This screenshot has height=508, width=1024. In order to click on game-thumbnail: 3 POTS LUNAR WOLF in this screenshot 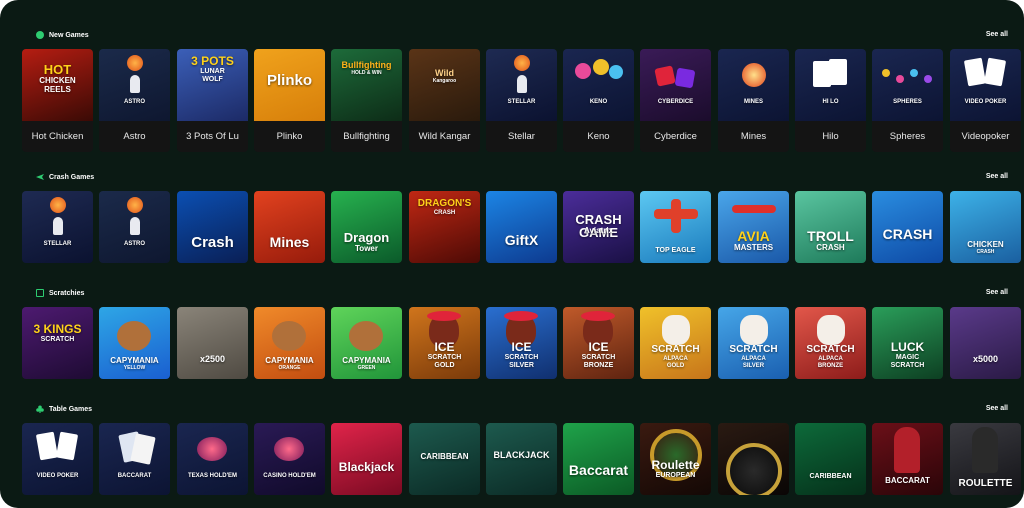, I will do `click(212, 85)`.